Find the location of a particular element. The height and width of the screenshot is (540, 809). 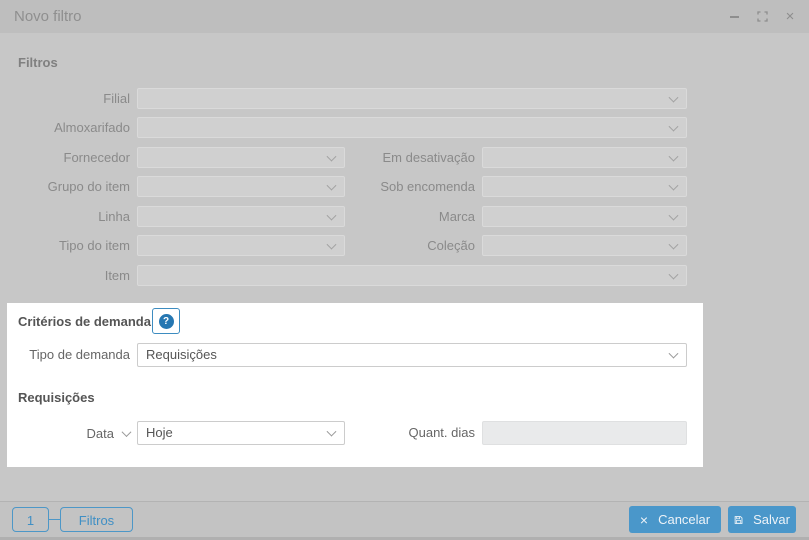

colecao-label: Coleção is located at coordinates (451, 245).